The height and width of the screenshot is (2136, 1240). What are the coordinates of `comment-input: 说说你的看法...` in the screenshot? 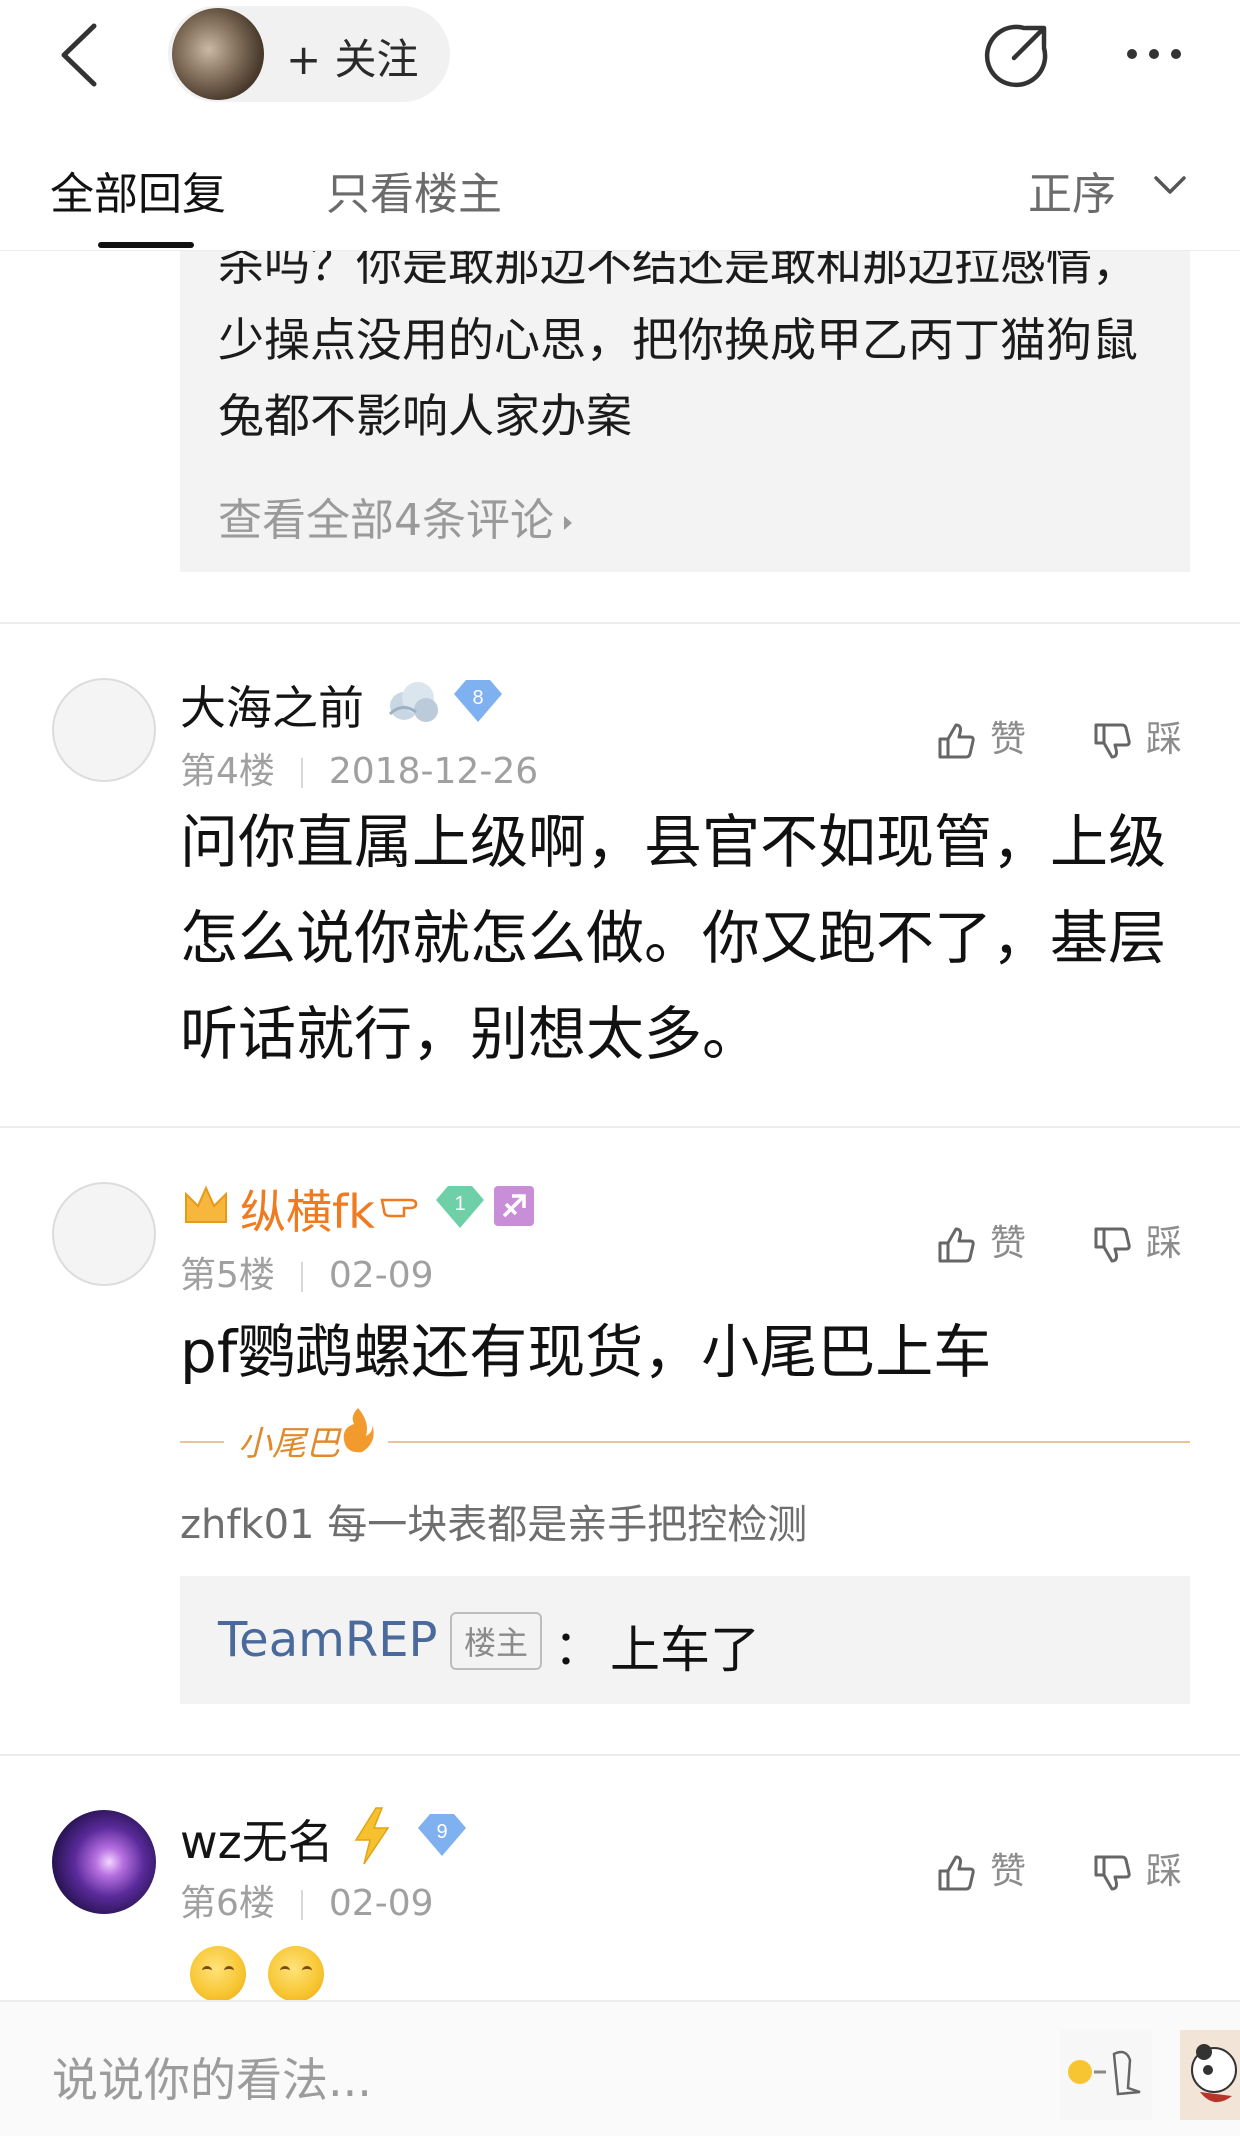 It's located at (212, 2077).